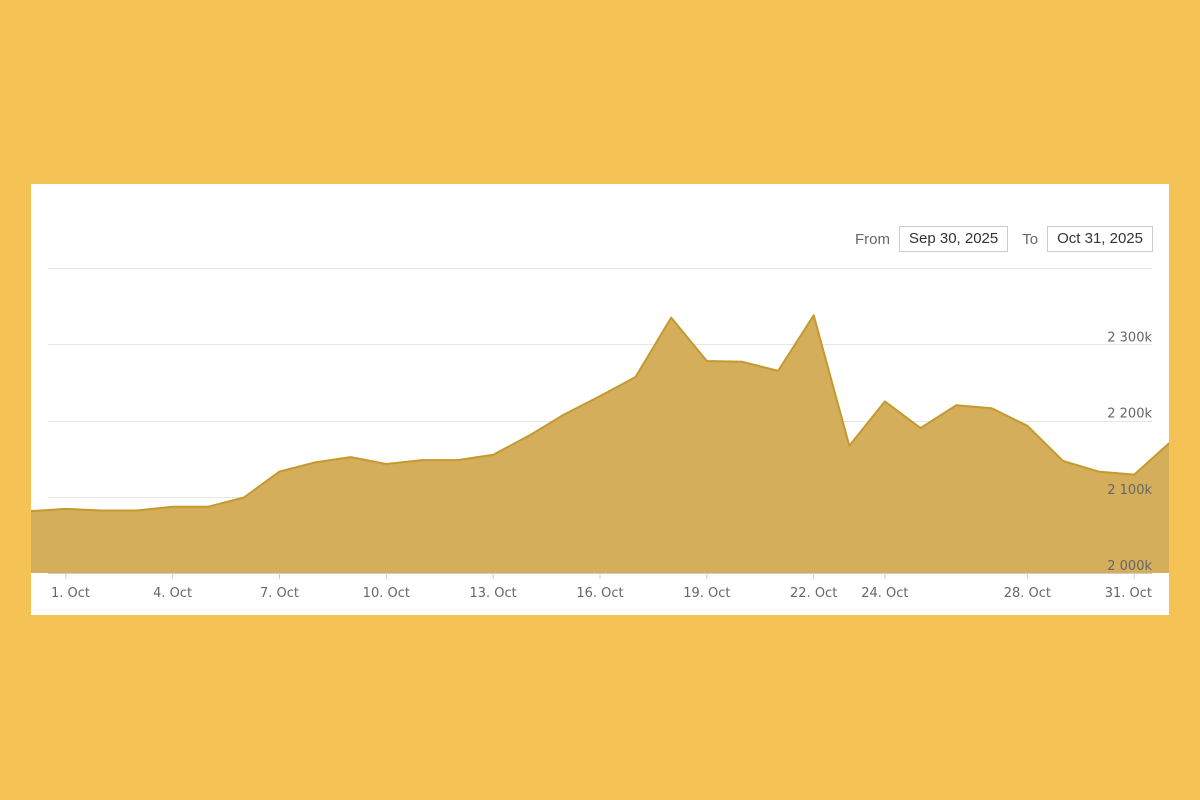 The height and width of the screenshot is (800, 1200). Describe the element at coordinates (1129, 414) in the screenshot. I see `y-tick-label: 2 200k` at that location.